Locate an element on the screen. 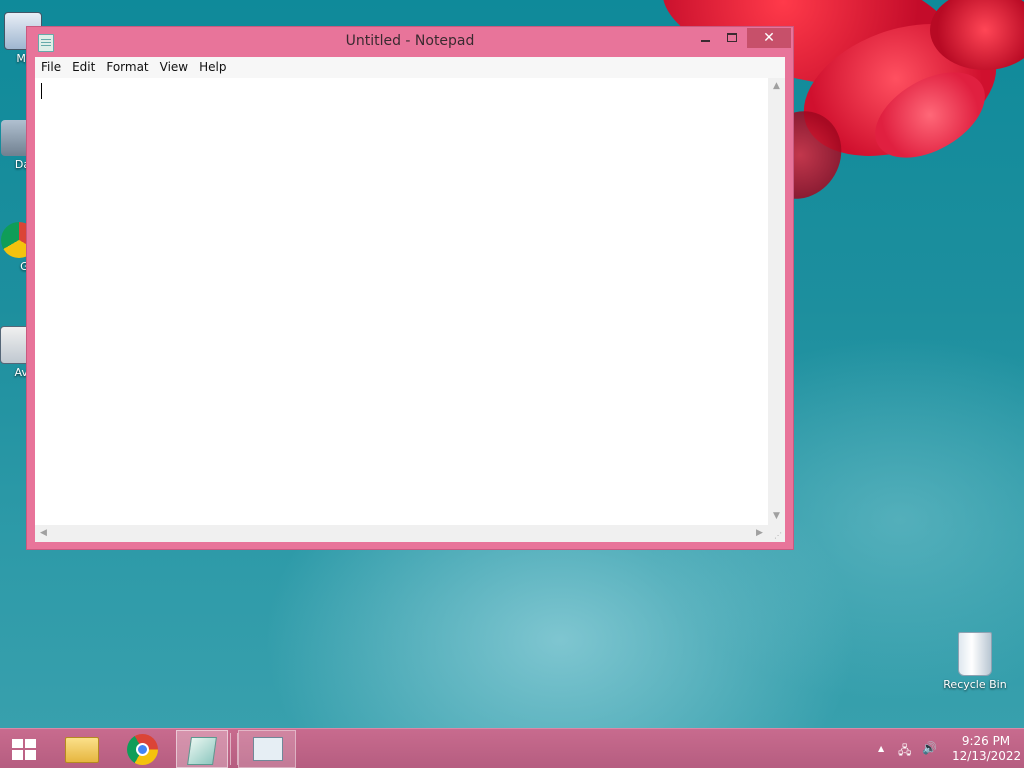  chrome-icon is located at coordinates (142, 749).